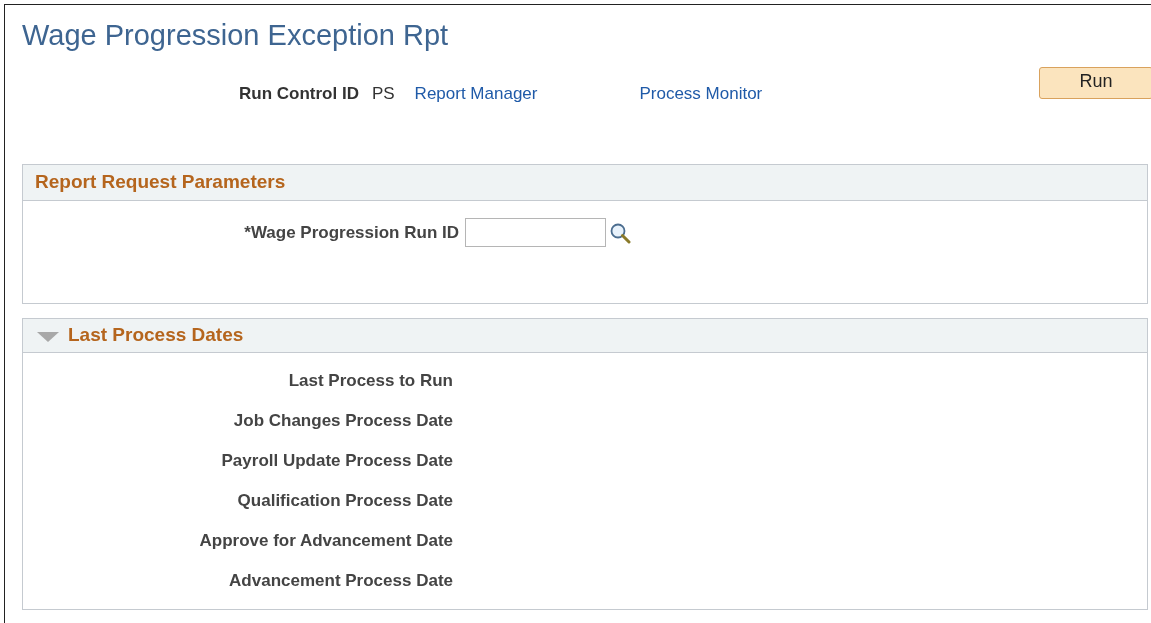 The height and width of the screenshot is (623, 1151). I want to click on panel-title: Report Request Parameters, so click(160, 182).